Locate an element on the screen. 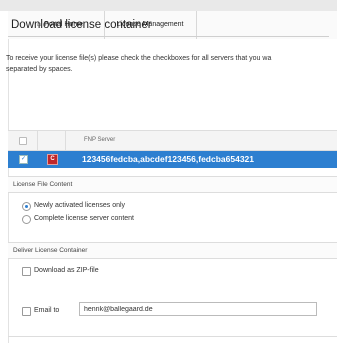 This screenshot has height=343, width=337. table-header: FNP Server is located at coordinates (172, 141).